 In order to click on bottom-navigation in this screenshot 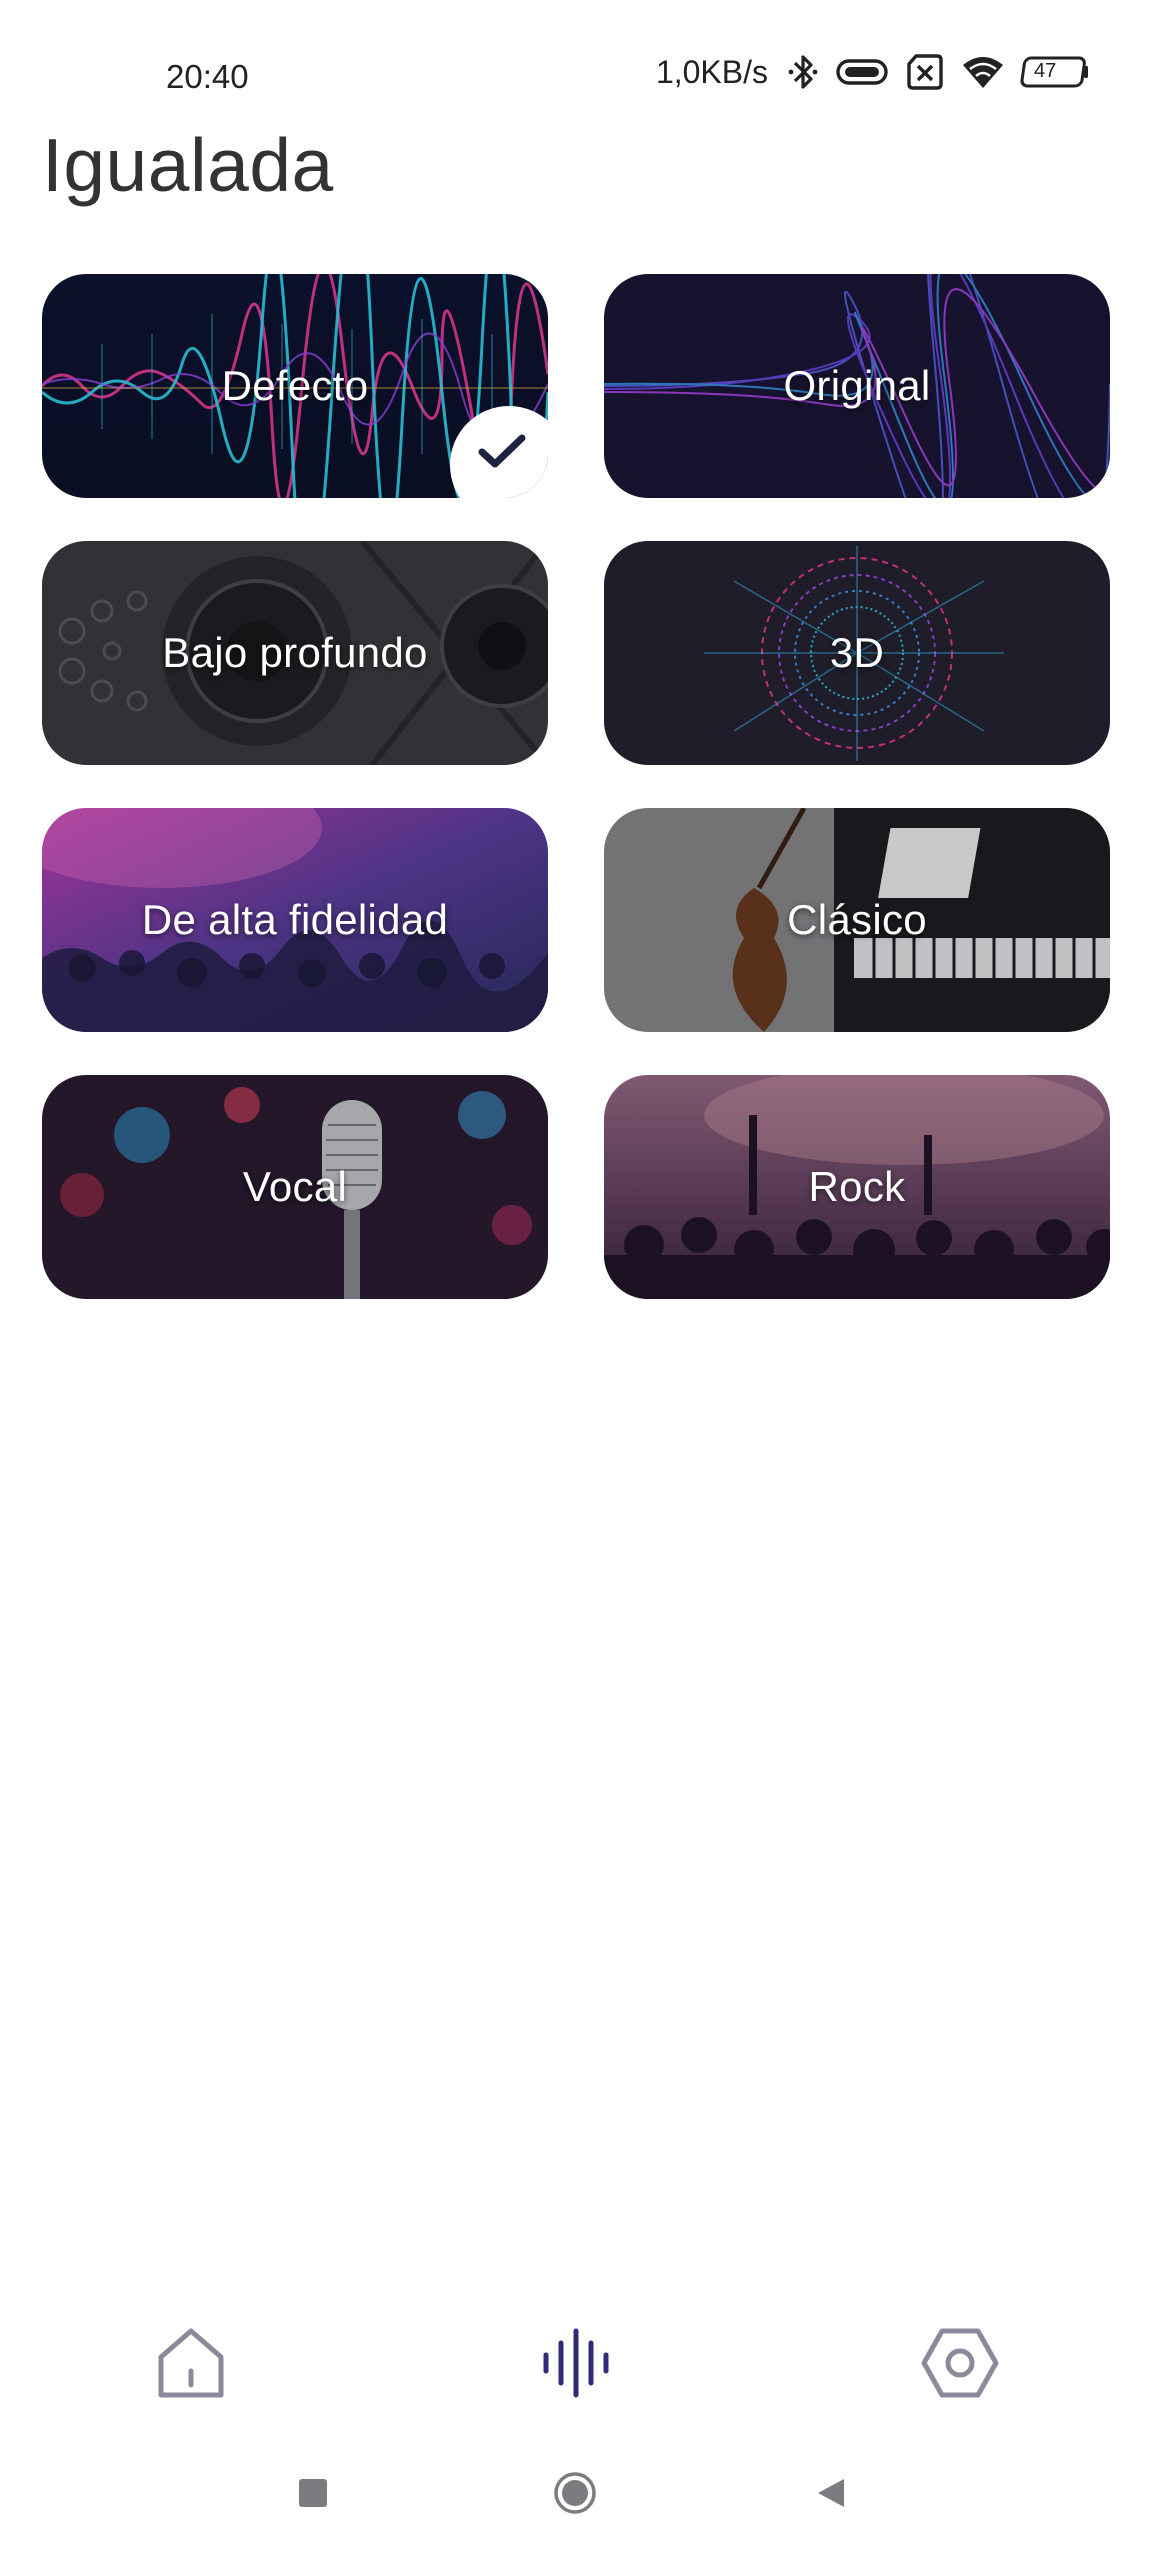, I will do `click(576, 2365)`.